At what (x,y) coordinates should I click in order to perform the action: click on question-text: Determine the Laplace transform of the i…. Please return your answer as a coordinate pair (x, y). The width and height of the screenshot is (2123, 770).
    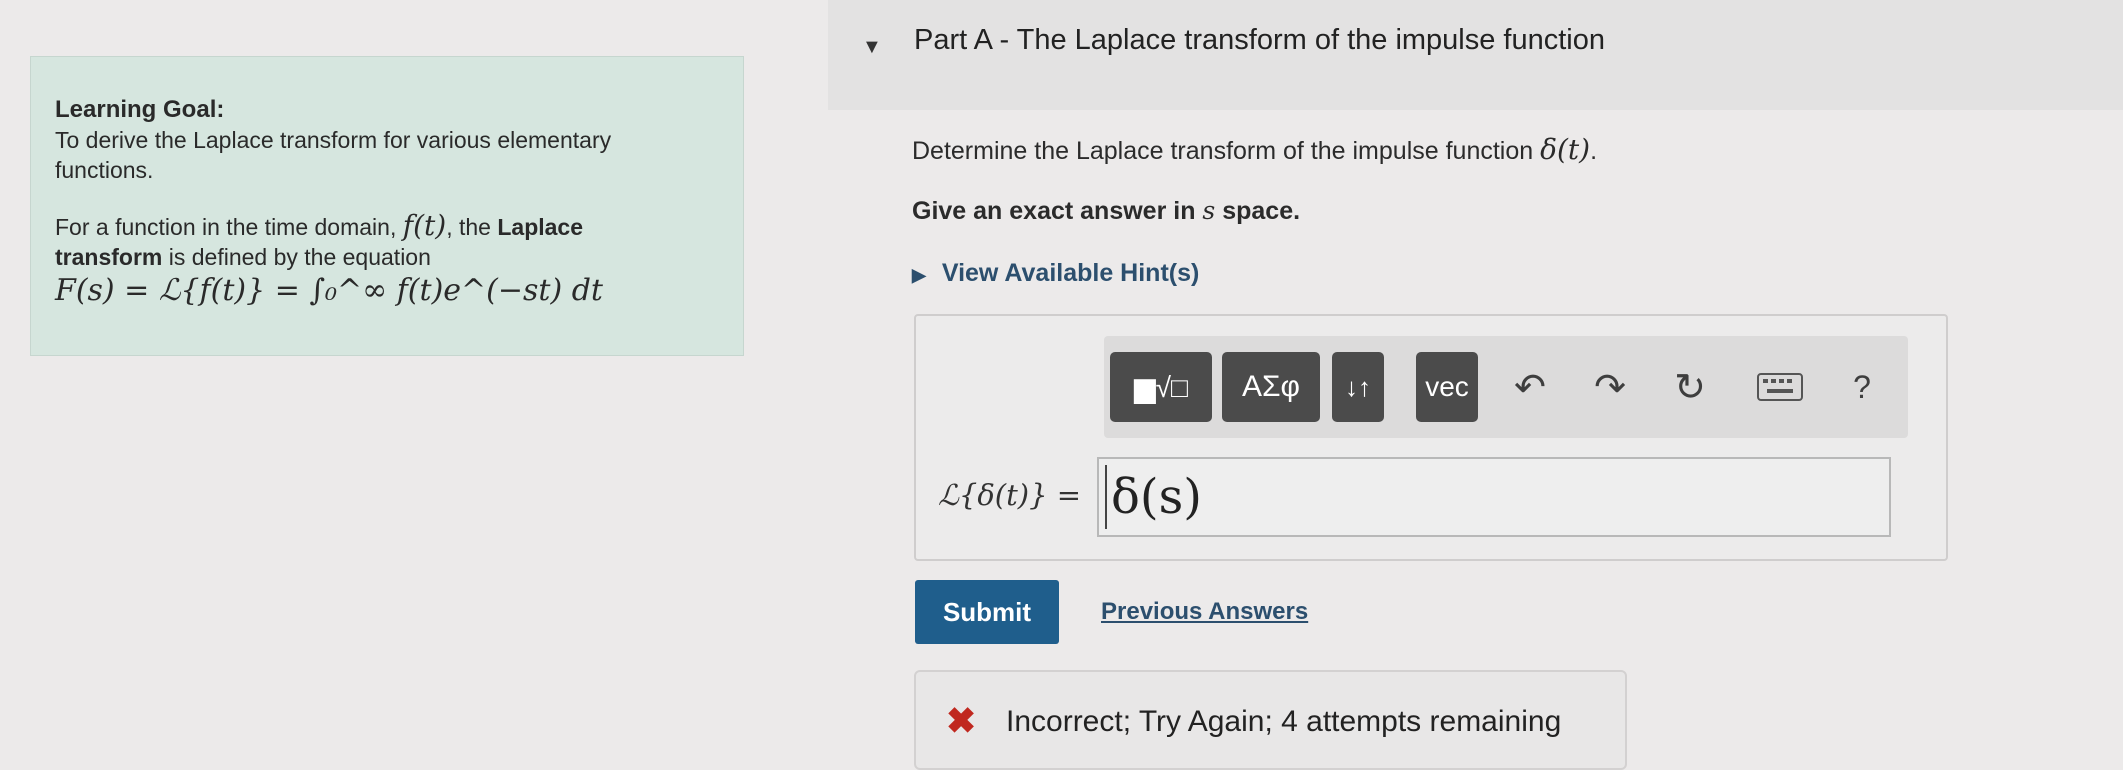
    Looking at the image, I should click on (1254, 149).